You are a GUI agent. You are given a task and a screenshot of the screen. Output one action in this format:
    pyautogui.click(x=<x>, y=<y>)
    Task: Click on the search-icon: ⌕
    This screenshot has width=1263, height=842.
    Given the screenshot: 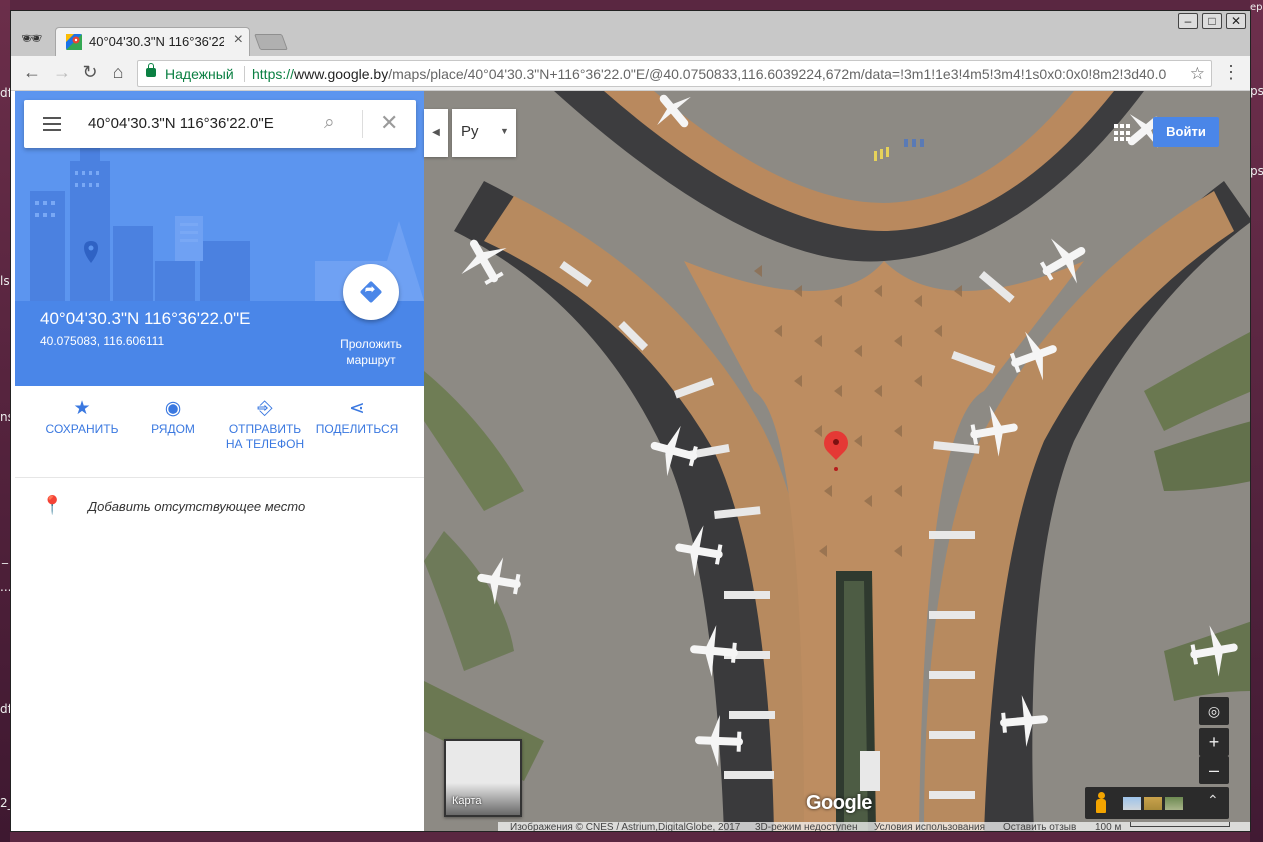 What is the action you would take?
    pyautogui.click(x=329, y=123)
    